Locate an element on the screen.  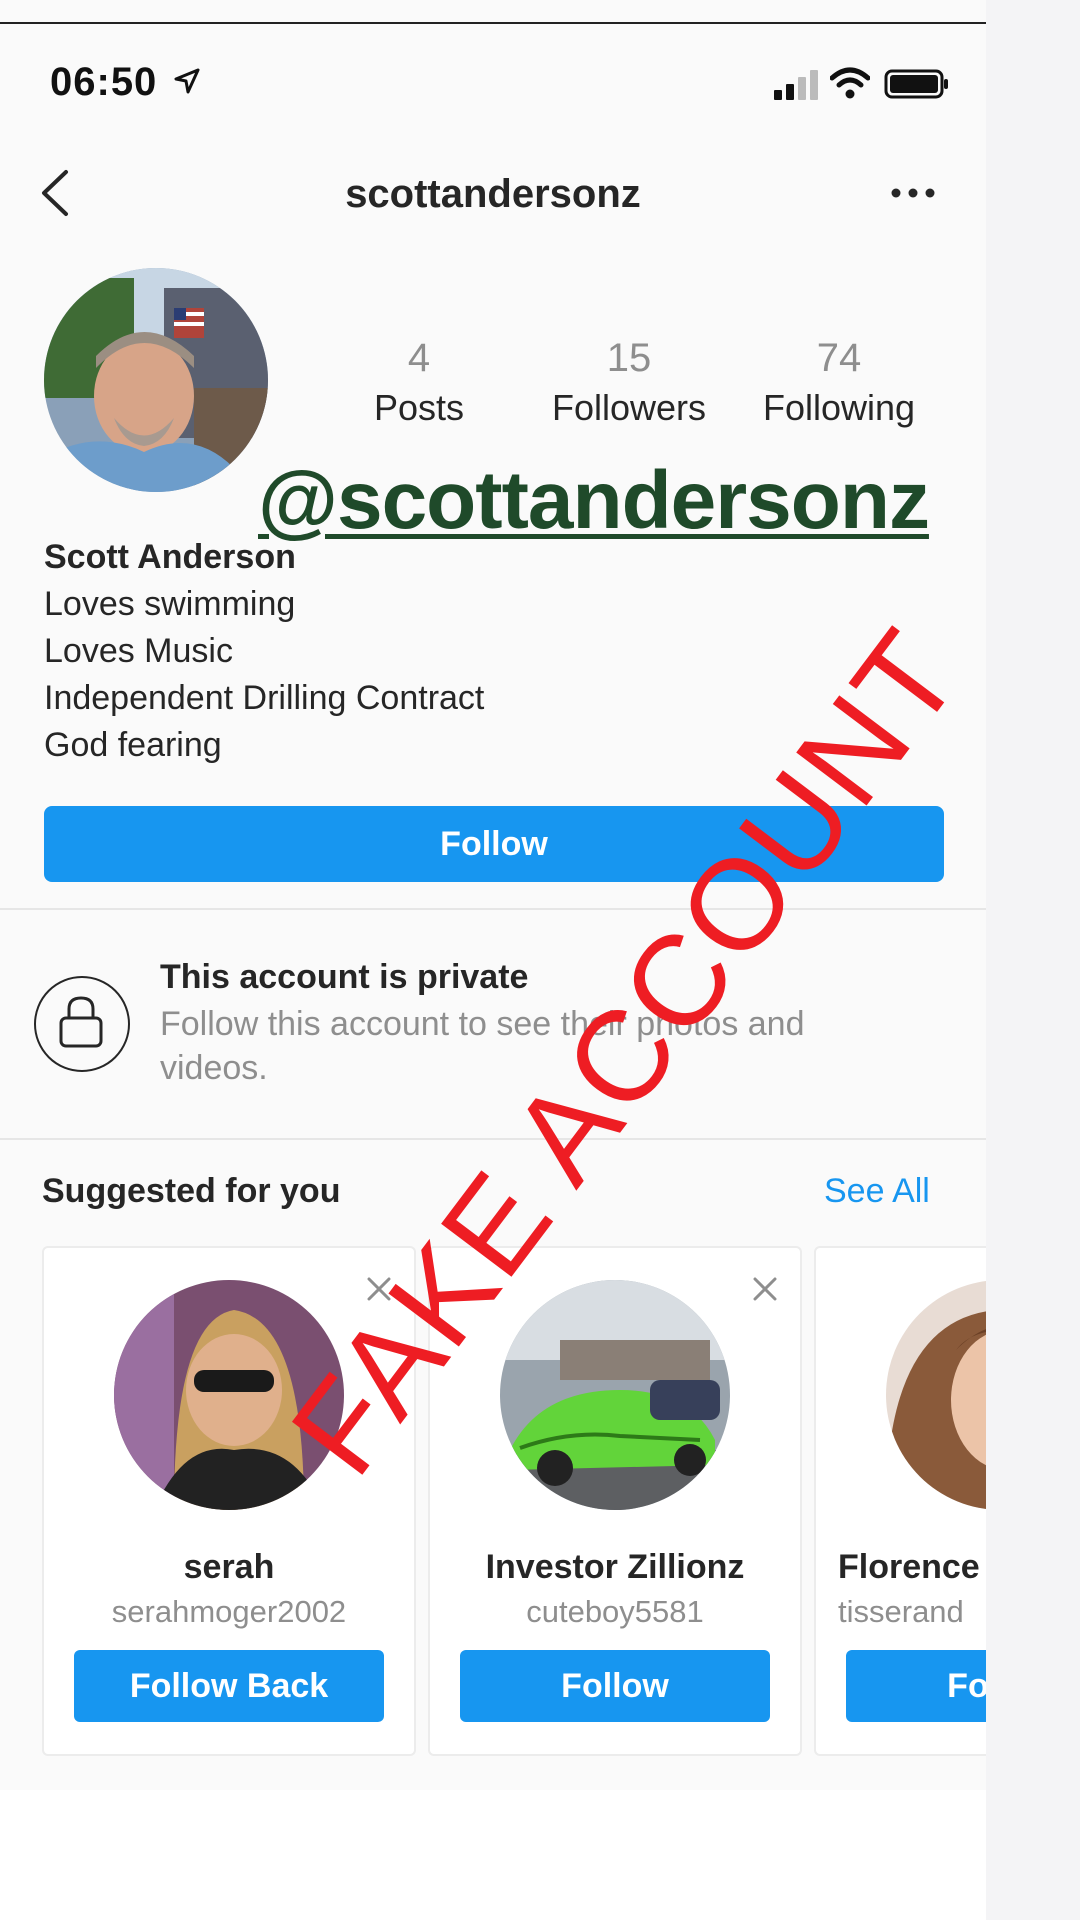
suggested-title: Suggested for you is located at coordinates (191, 1191).